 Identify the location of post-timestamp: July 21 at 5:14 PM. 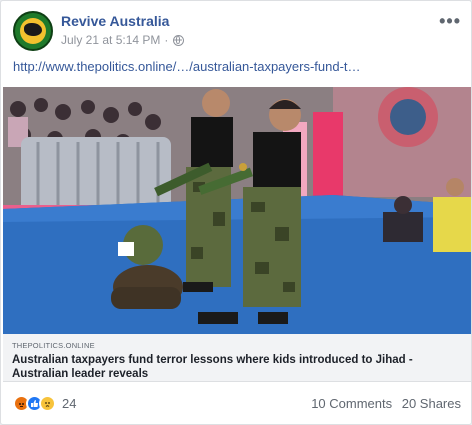
(110, 40).